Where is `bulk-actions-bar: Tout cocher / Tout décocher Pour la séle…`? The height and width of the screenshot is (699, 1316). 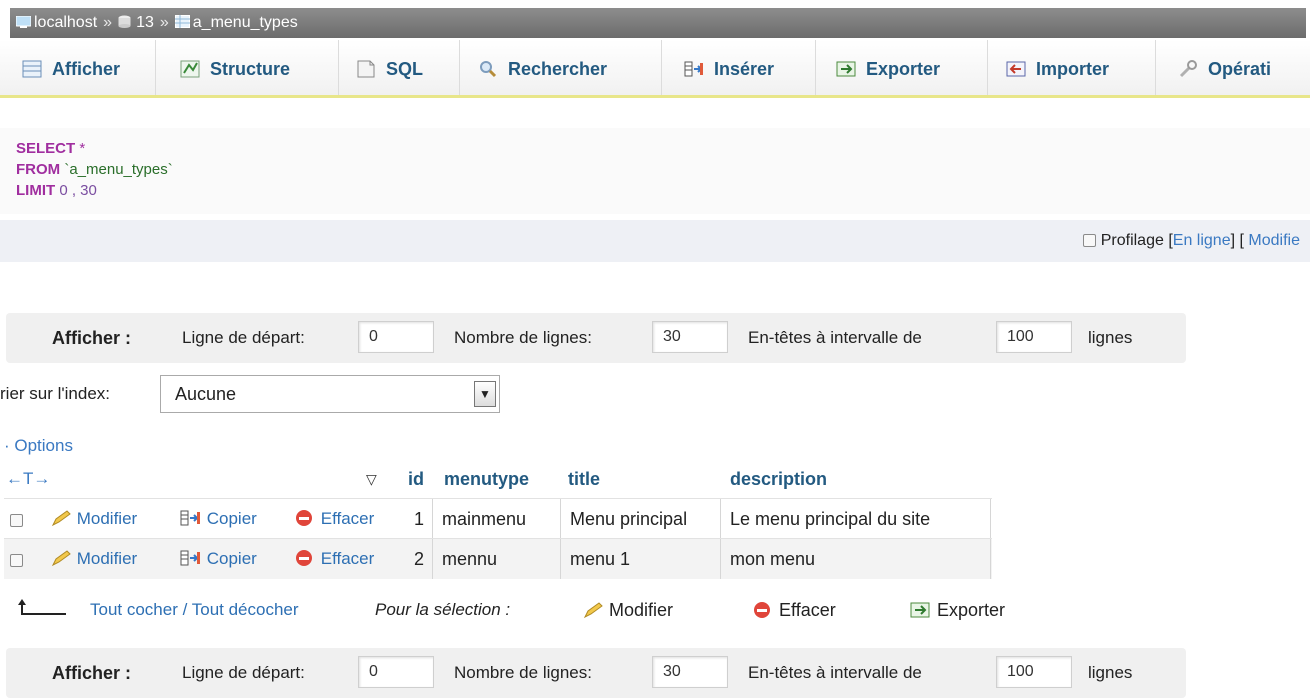 bulk-actions-bar: Tout cocher / Tout décocher Pour la séle… is located at coordinates (550, 610).